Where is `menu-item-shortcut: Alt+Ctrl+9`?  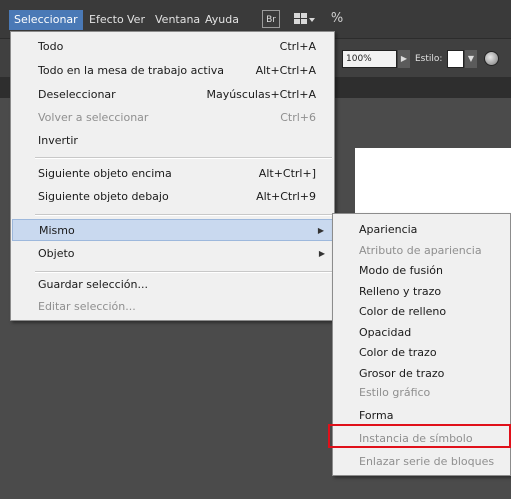
menu-item-shortcut: Alt+Ctrl+9 is located at coordinates (286, 196).